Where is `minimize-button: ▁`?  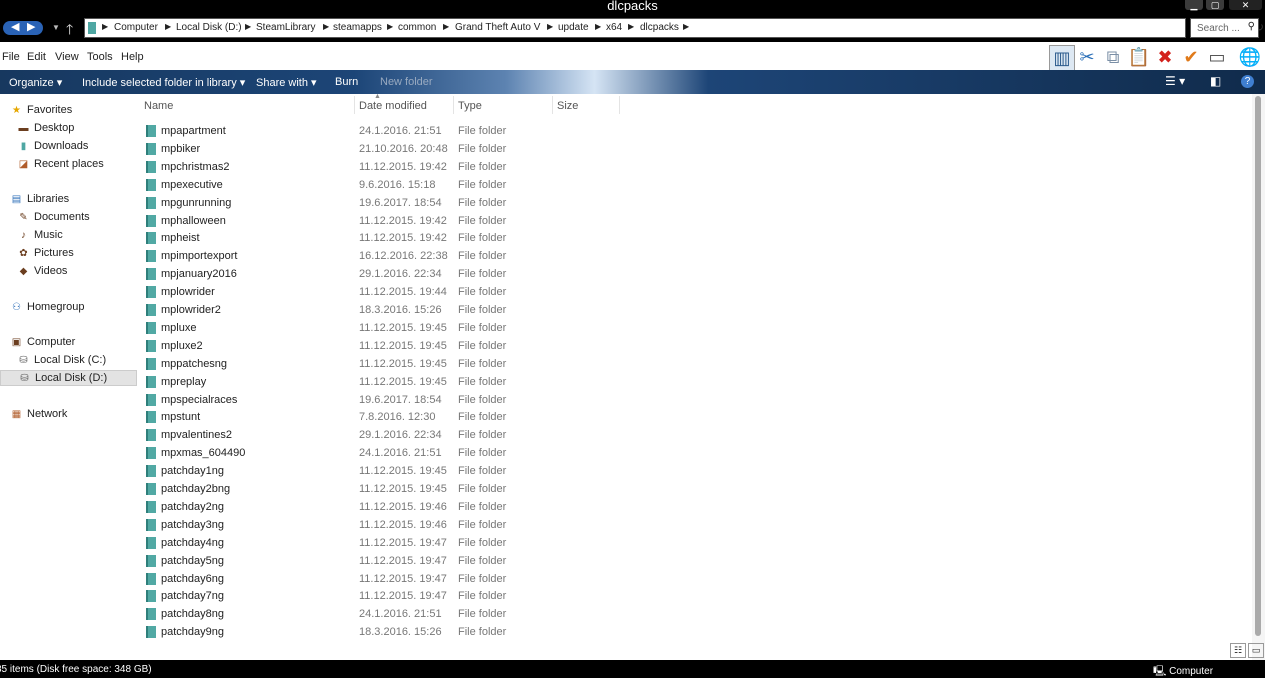
minimize-button: ▁ is located at coordinates (1194, 5).